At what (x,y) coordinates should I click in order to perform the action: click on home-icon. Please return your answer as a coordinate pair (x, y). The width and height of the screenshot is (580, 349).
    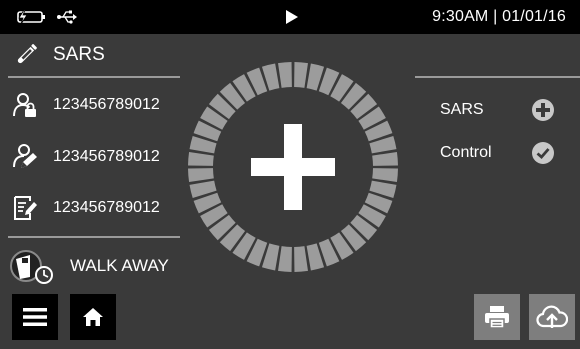
    Looking at the image, I should click on (93, 317).